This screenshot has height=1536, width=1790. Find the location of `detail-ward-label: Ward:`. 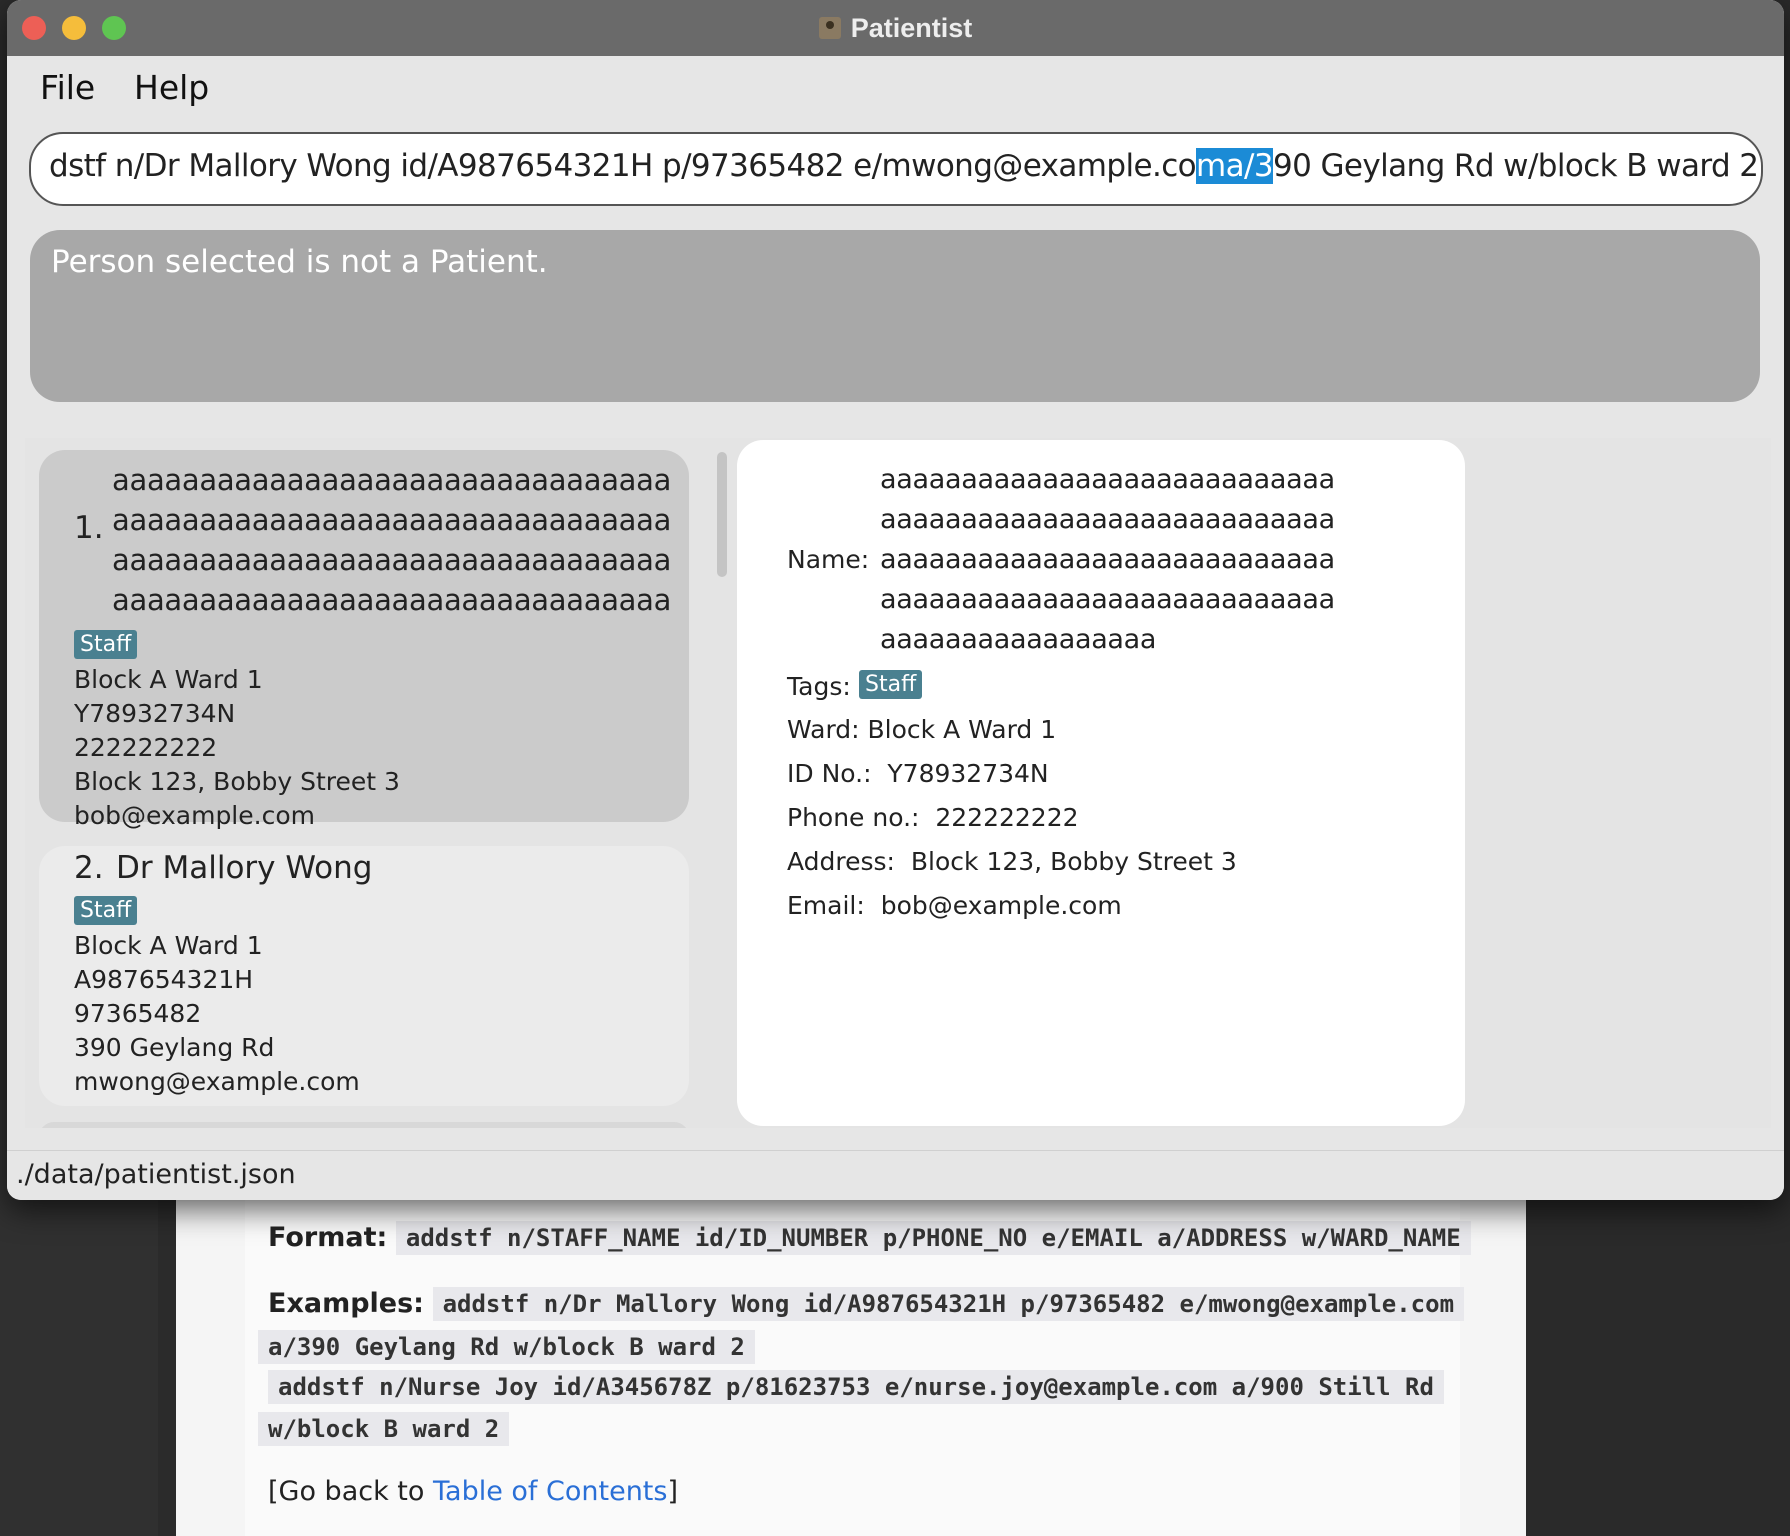

detail-ward-label: Ward: is located at coordinates (823, 729).